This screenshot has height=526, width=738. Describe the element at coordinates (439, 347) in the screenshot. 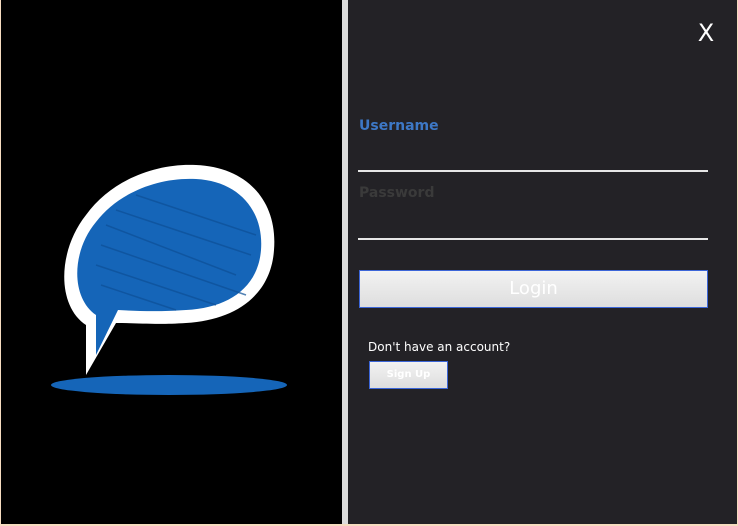

I see `account-prompt: Don't have an account?` at that location.